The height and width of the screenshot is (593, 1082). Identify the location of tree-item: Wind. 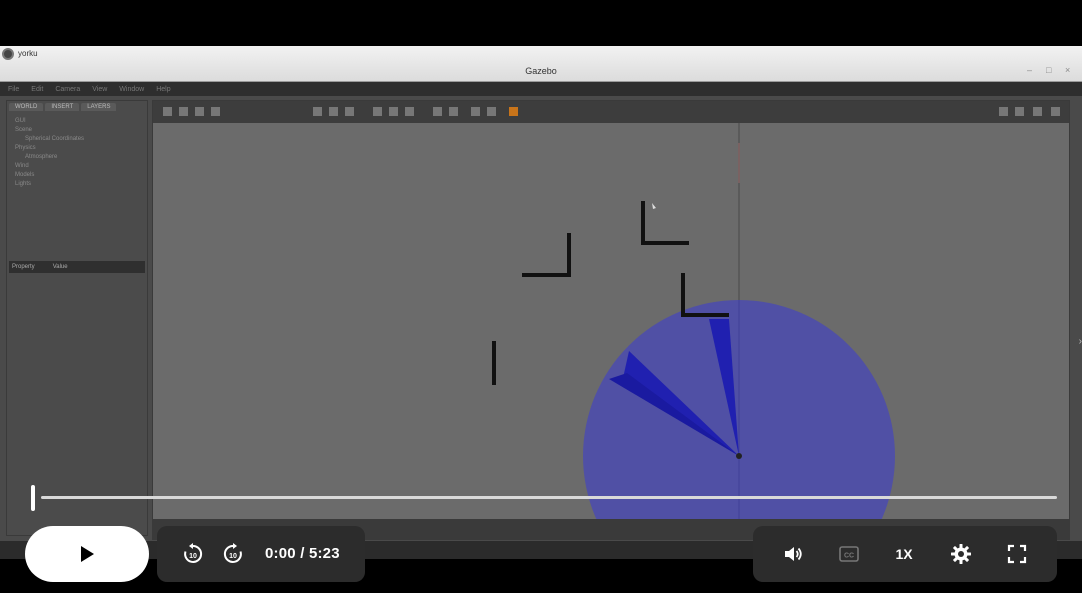
(22, 166).